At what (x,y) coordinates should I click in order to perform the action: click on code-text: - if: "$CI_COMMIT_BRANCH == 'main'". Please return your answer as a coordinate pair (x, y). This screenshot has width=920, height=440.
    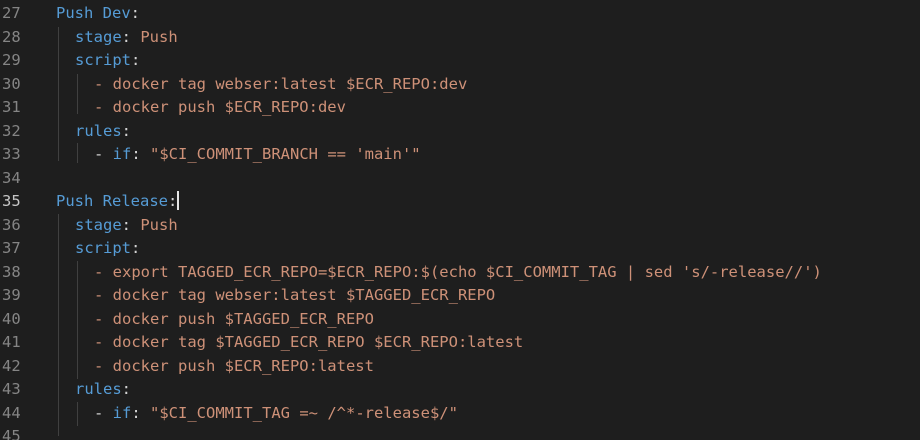
    Looking at the image, I should click on (257, 155).